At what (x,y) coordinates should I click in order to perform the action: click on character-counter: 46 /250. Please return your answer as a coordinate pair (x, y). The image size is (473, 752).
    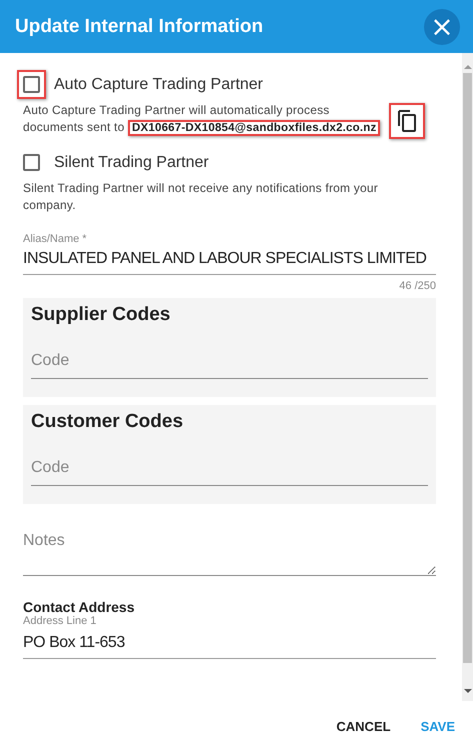
    Looking at the image, I should click on (417, 286).